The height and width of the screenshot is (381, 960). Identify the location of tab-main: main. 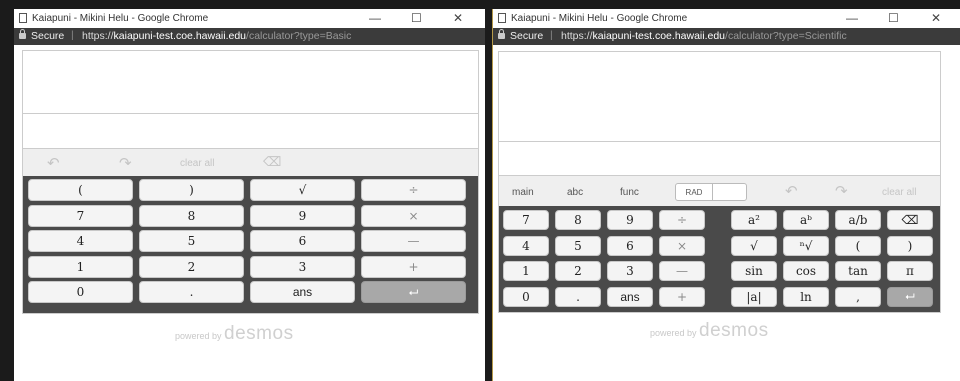
(523, 192).